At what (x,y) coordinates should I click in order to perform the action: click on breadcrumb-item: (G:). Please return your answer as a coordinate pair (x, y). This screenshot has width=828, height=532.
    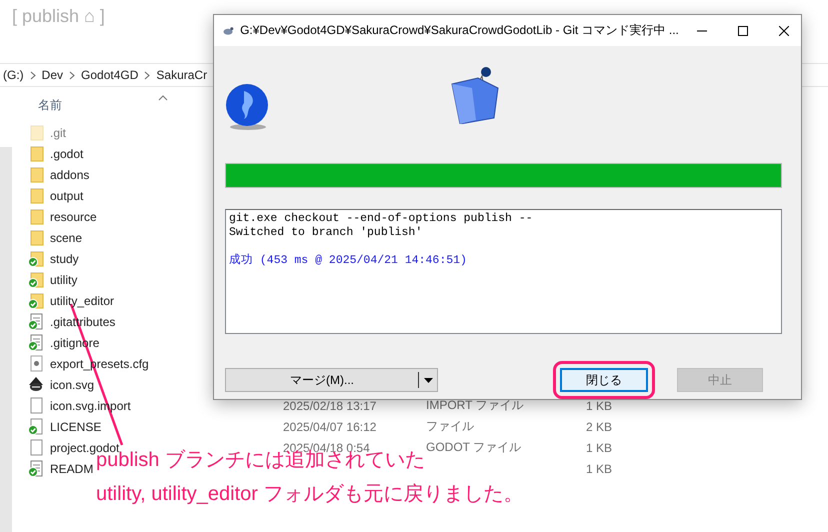
    Looking at the image, I should click on (13, 75).